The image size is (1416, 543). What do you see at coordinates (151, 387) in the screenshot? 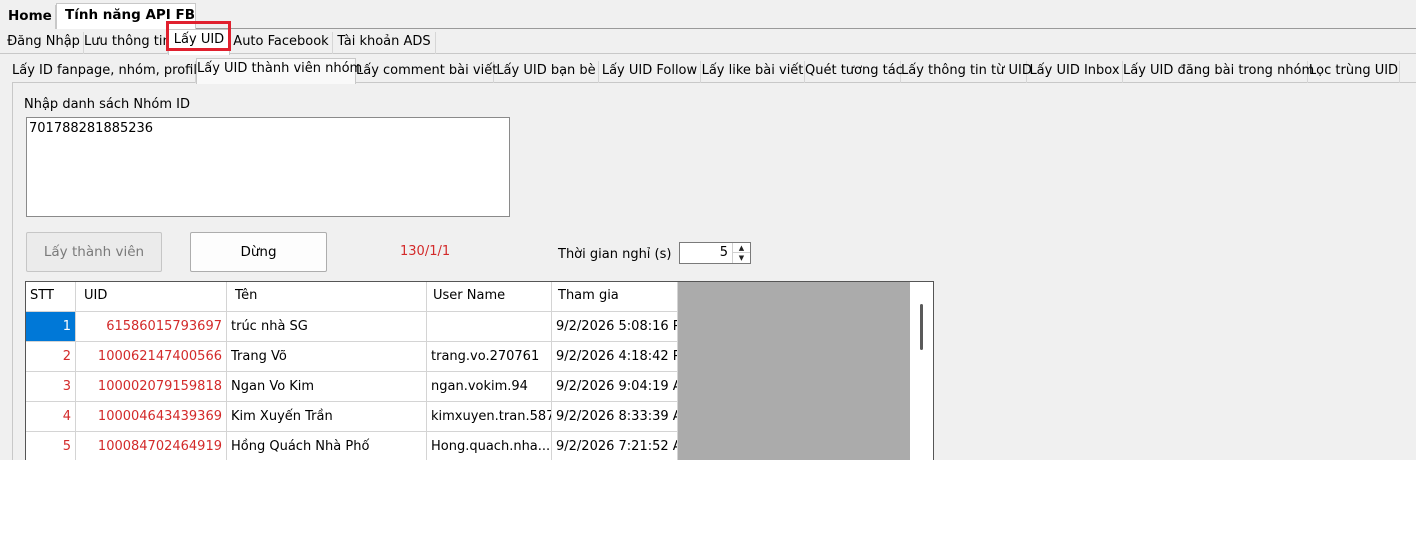
I see `cell-uid: 100002079159818` at bounding box center [151, 387].